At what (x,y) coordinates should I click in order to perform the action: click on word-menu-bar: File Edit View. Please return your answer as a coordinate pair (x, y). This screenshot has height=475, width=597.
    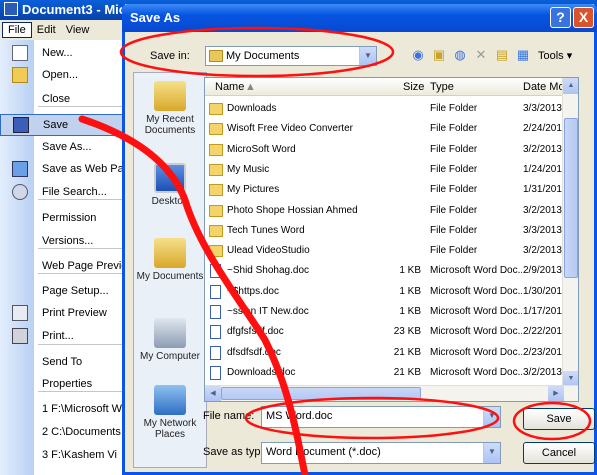
    Looking at the image, I should click on (65, 30).